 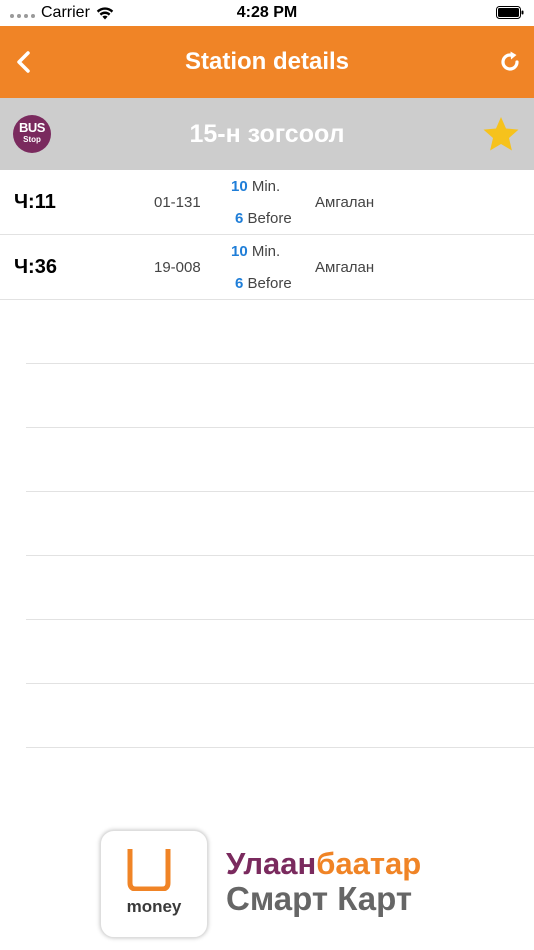 I want to click on nav-bar: Station details, so click(x=267, y=62).